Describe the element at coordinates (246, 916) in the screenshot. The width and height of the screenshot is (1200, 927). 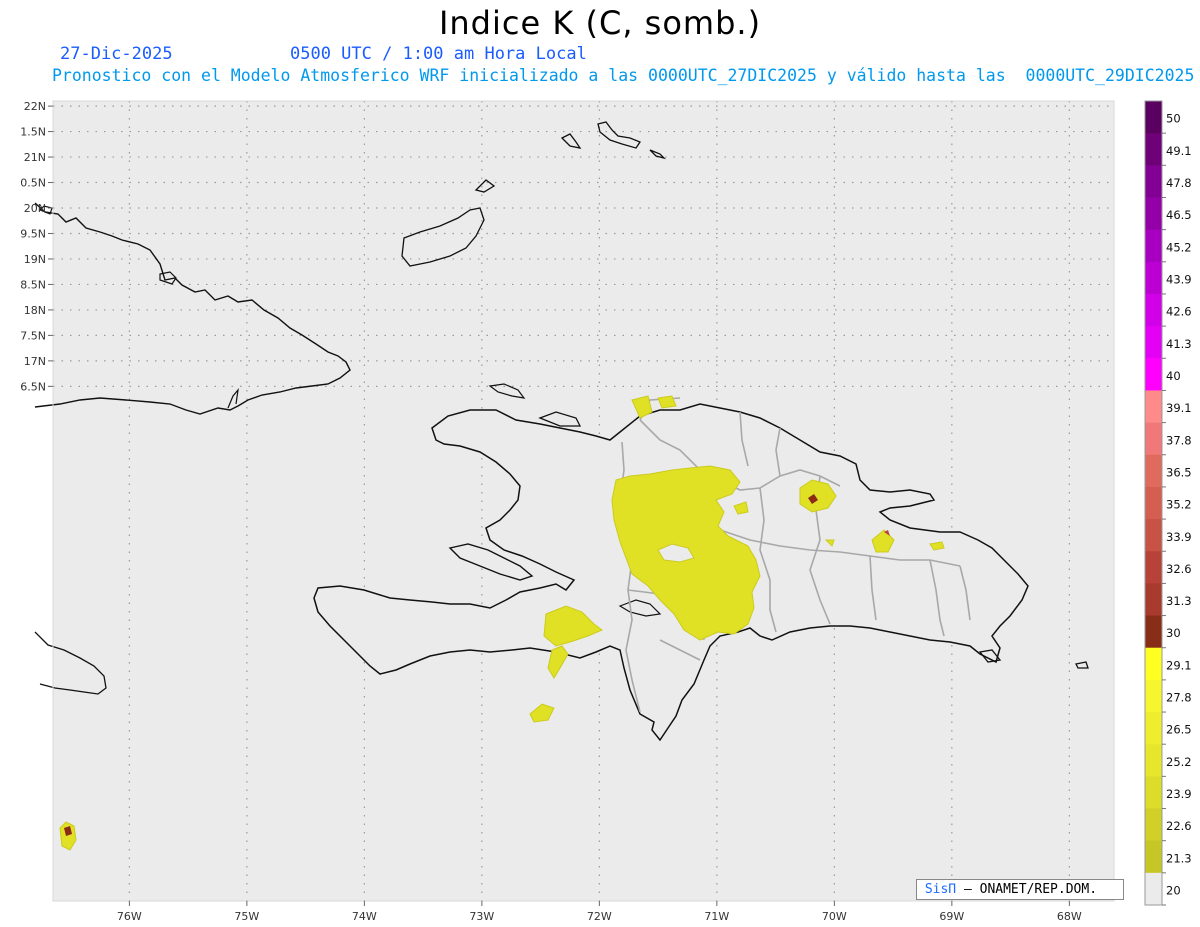
I see `lon-tick-label: 75W` at that location.